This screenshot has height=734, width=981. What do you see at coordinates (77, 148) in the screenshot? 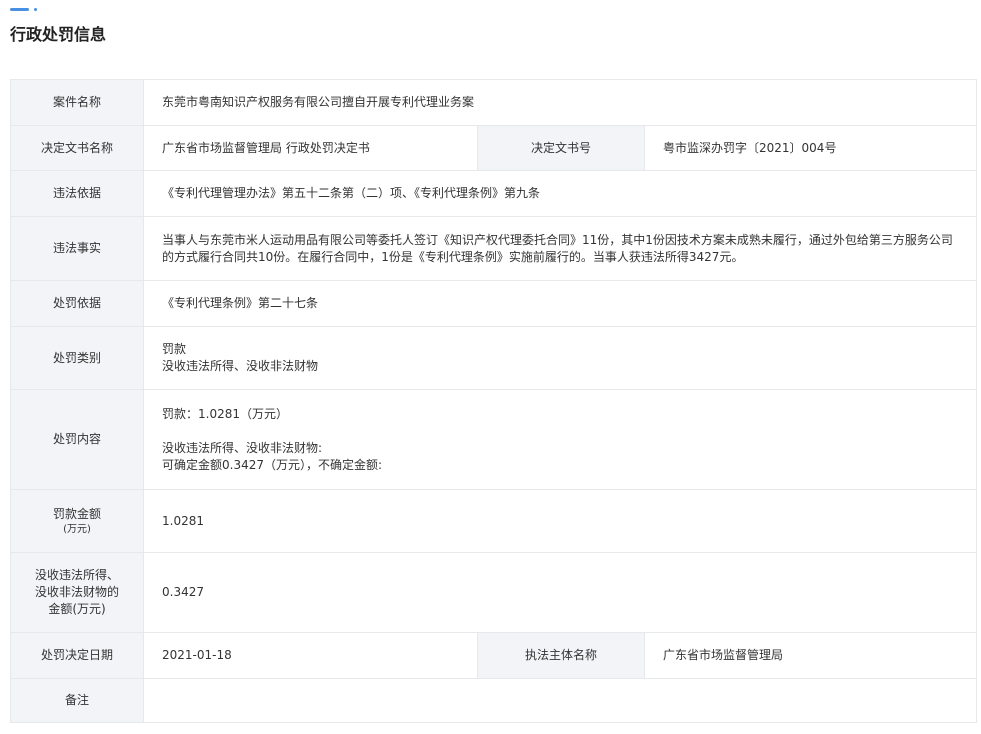
I see `decision-doc-name-label: 决定文书名称` at bounding box center [77, 148].